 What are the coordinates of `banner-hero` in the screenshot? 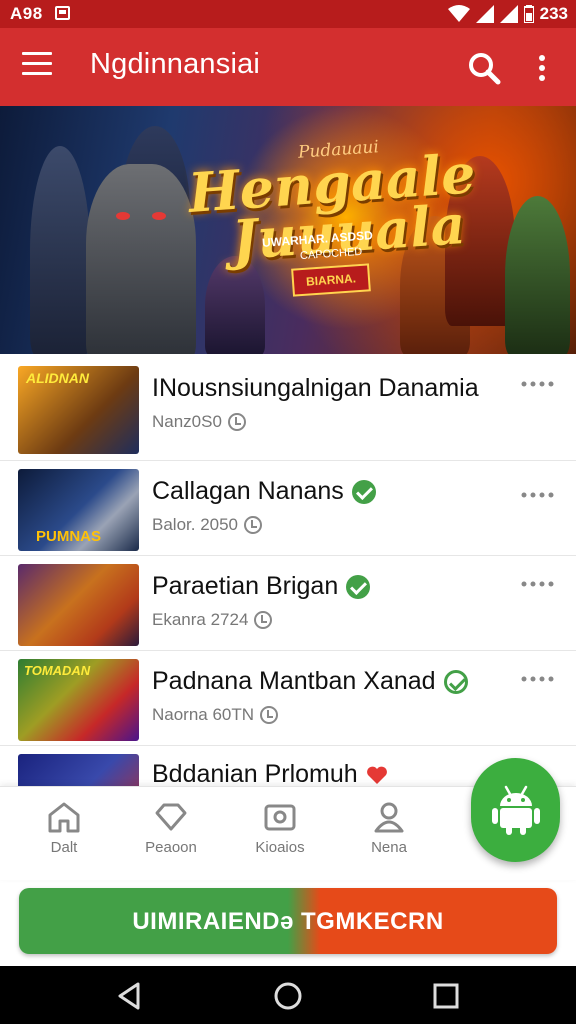 It's located at (141, 259).